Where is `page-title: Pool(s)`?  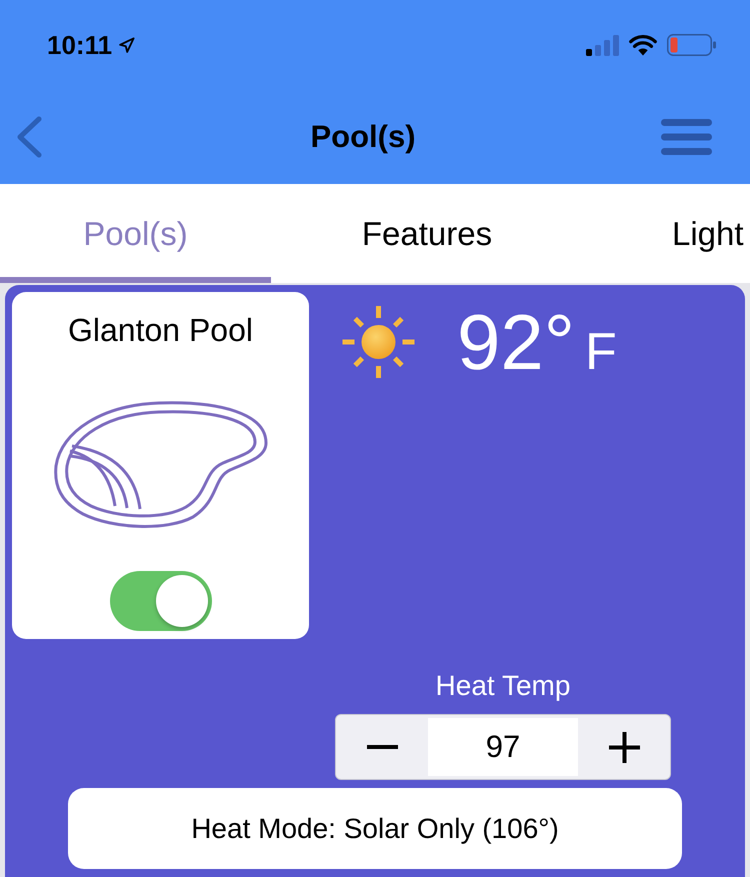 page-title: Pool(s) is located at coordinates (363, 137).